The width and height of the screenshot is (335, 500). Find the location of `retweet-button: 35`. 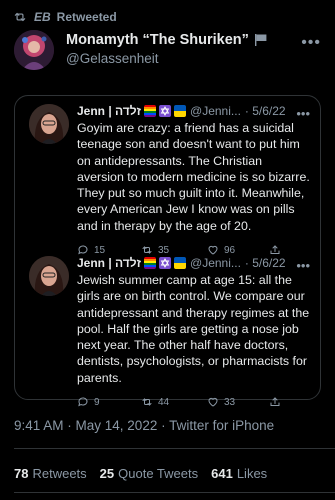

retweet-button: 35 is located at coordinates (174, 250).